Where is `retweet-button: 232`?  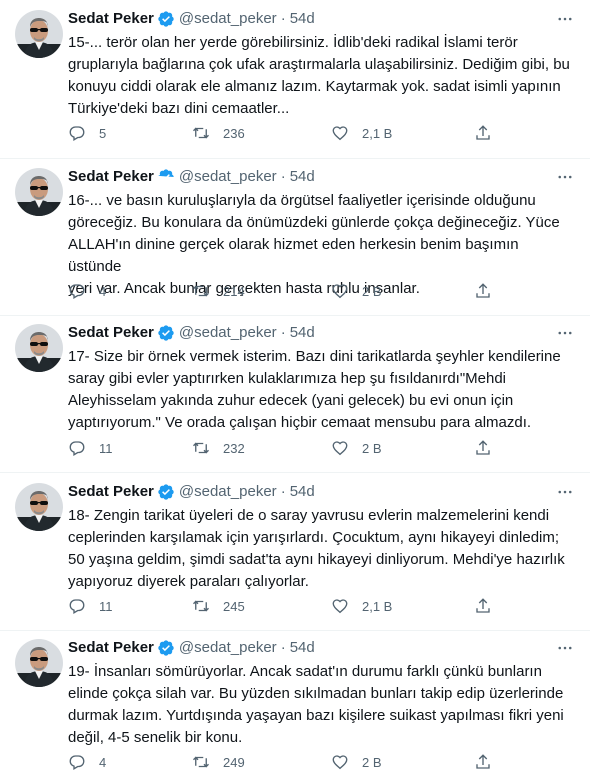
retweet-button: 232 is located at coordinates (218, 448).